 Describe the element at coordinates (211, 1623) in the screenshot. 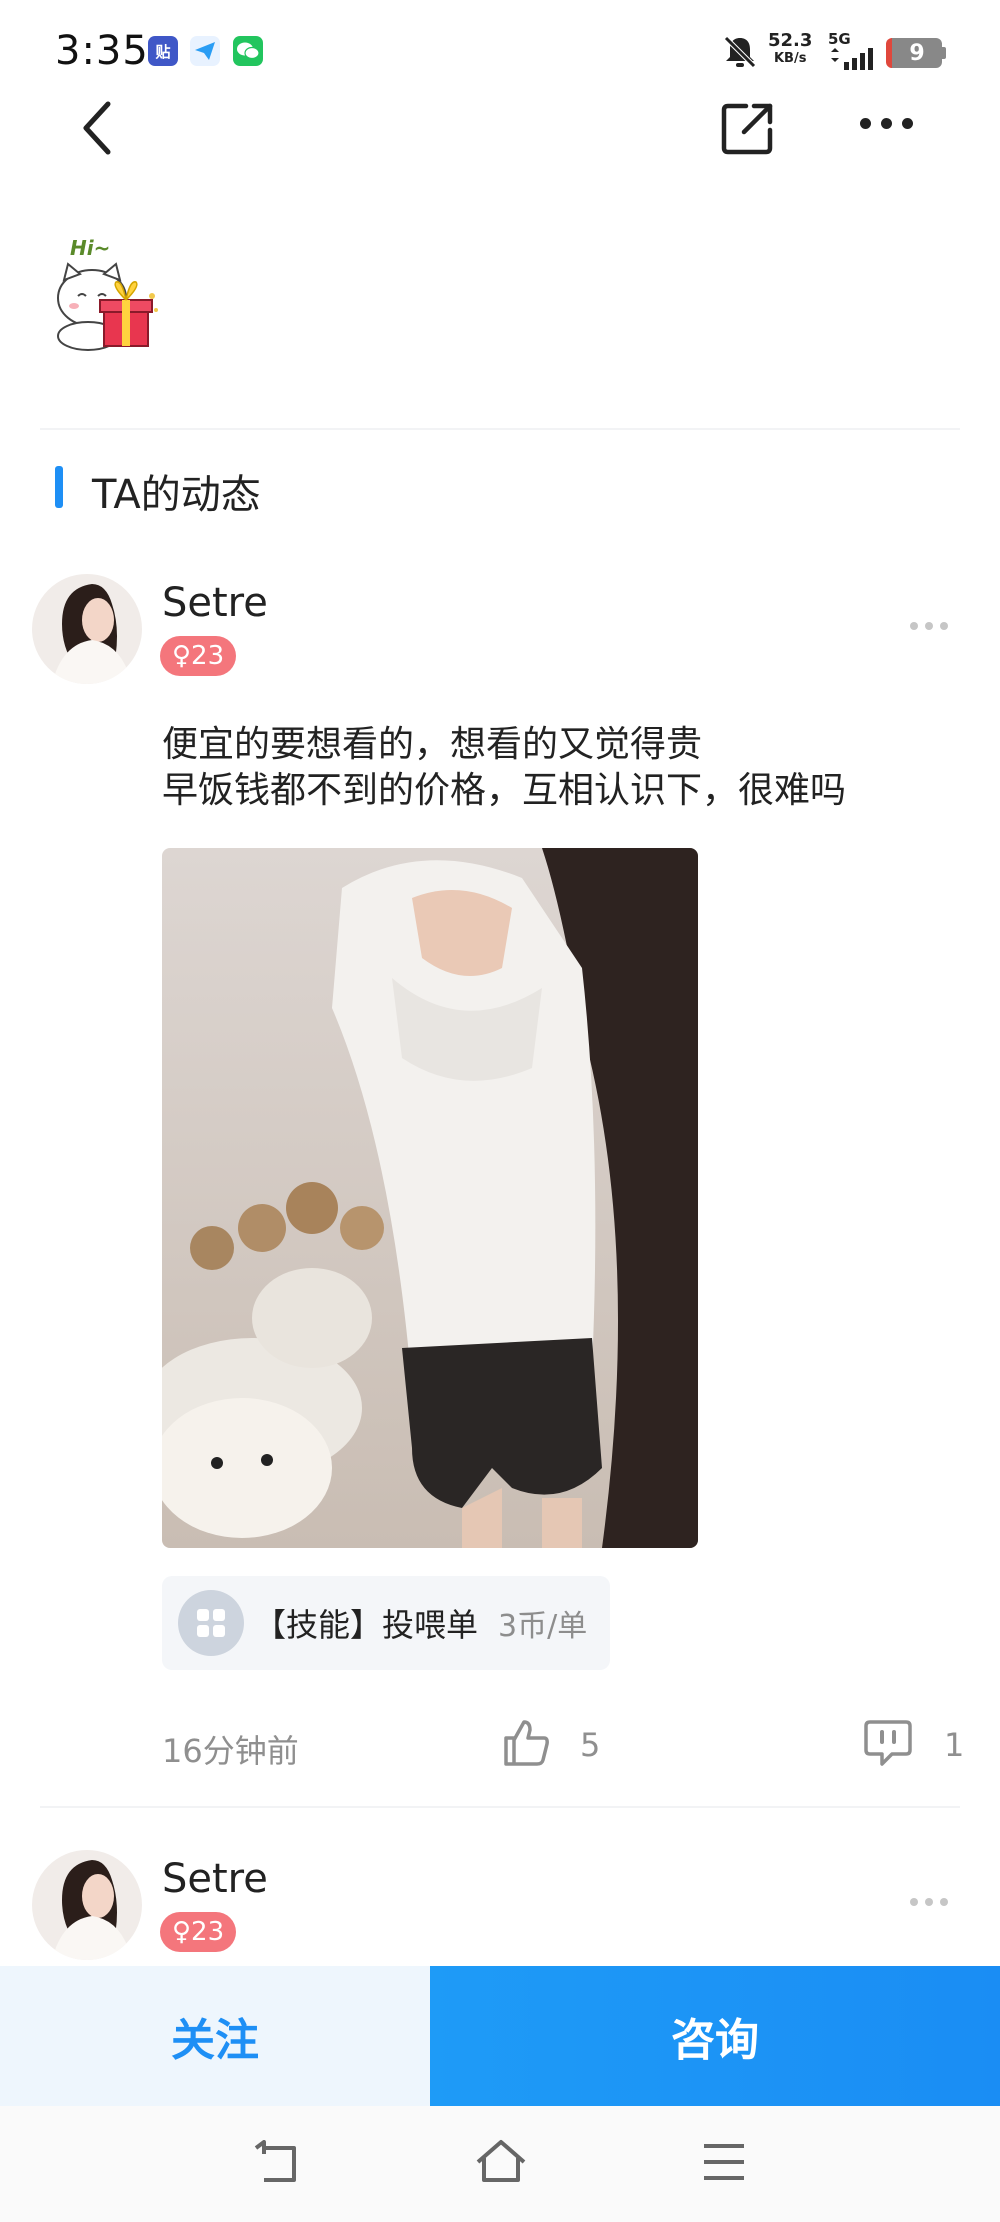

I see `apps-grid-icon` at that location.